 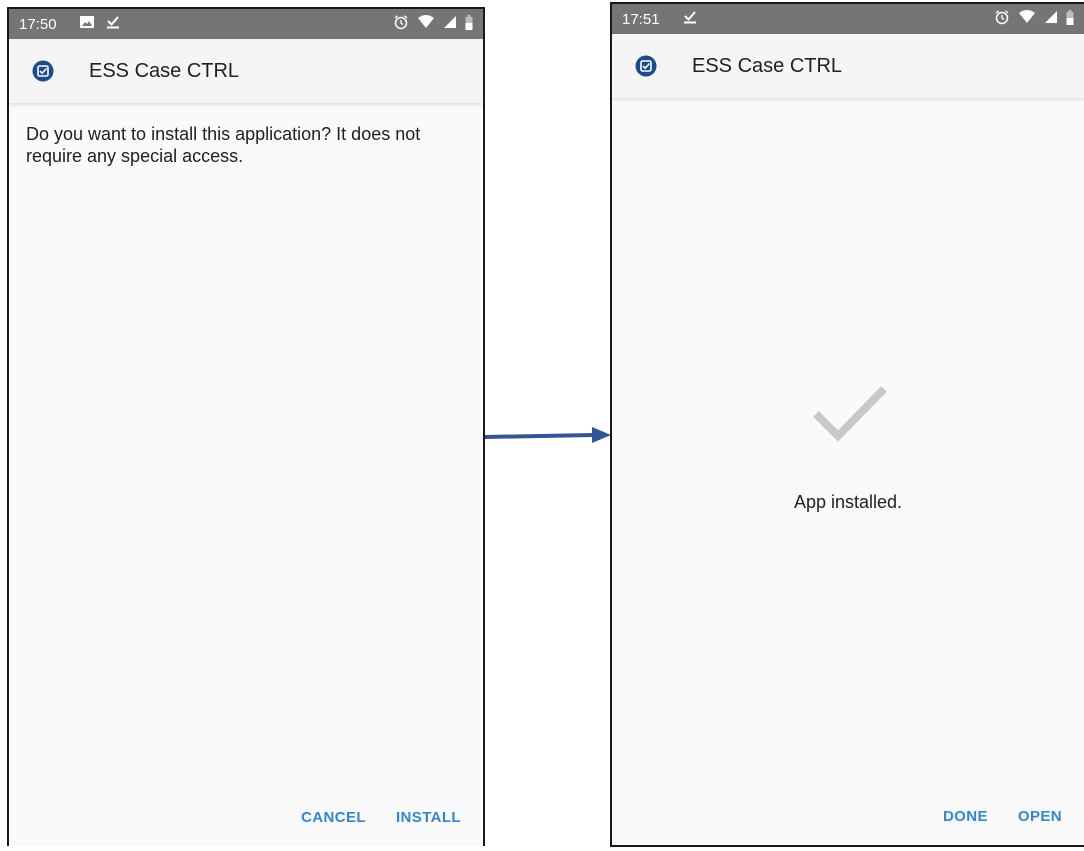 I want to click on status-time: 17:51, so click(x=641, y=19).